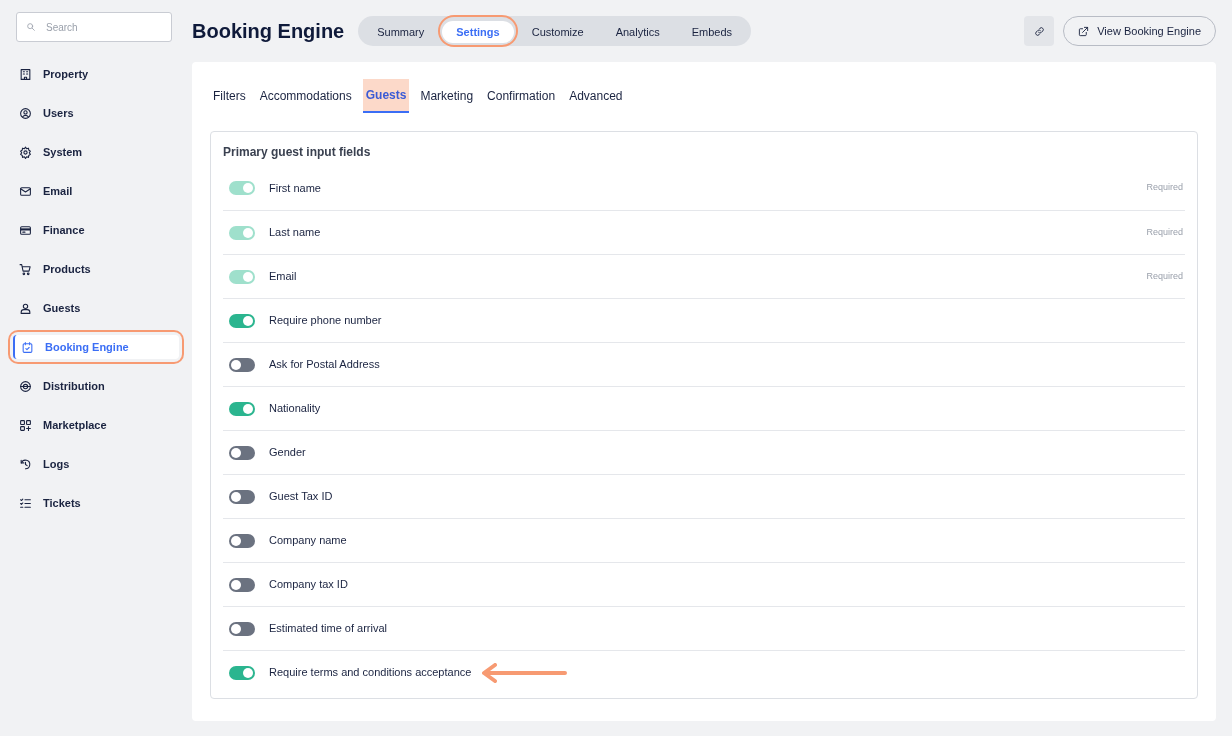  What do you see at coordinates (370, 673) in the screenshot?
I see `field-label: Require terms and conditions acceptance` at bounding box center [370, 673].